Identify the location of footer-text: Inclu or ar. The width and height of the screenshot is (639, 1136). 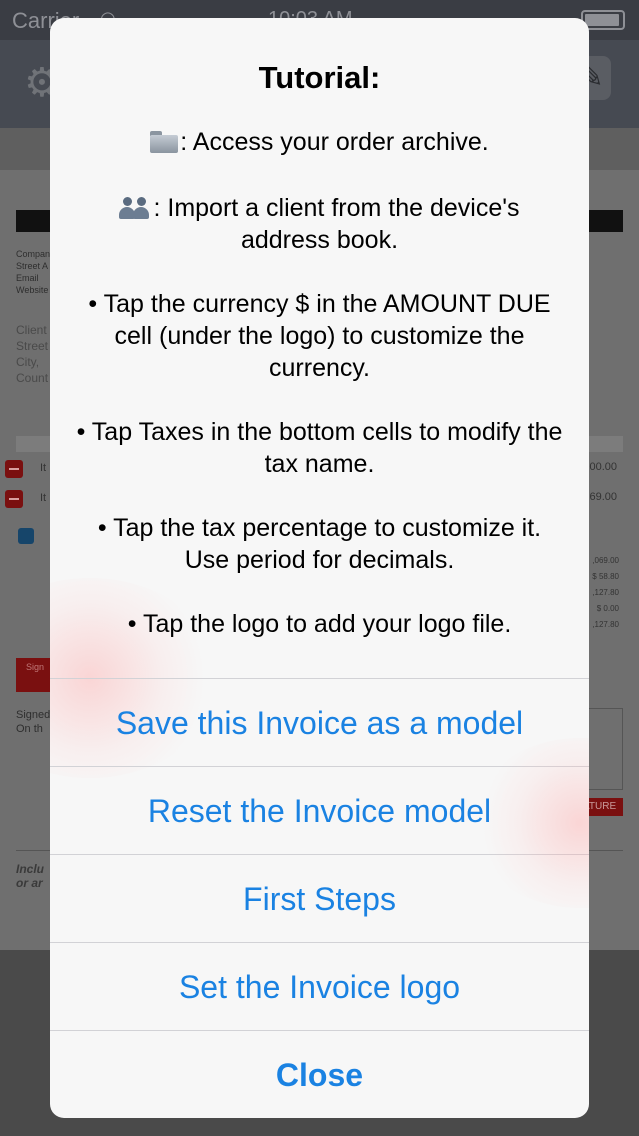
(30, 876).